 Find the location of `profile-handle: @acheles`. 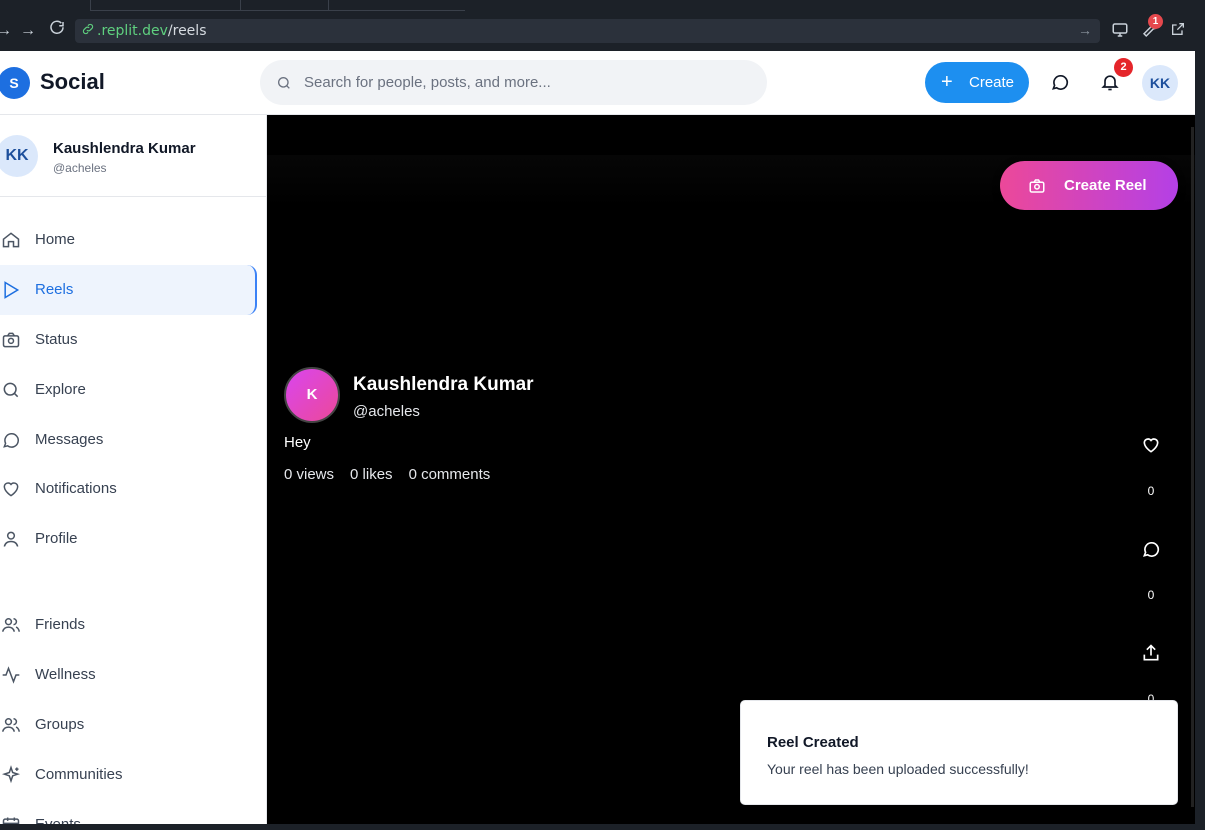

profile-handle: @acheles is located at coordinates (80, 168).